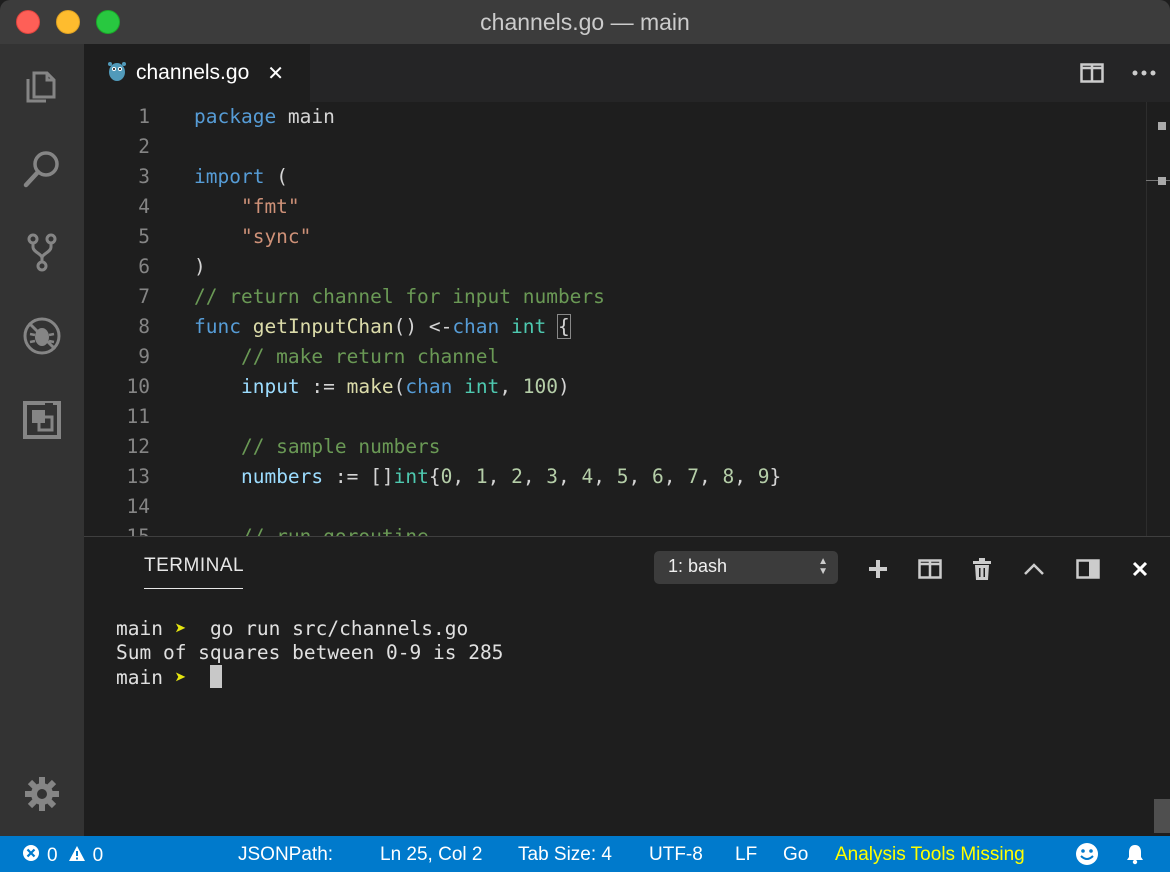  Describe the element at coordinates (371, 296) in the screenshot. I see `code-line: 7// return channel for input numbers` at that location.